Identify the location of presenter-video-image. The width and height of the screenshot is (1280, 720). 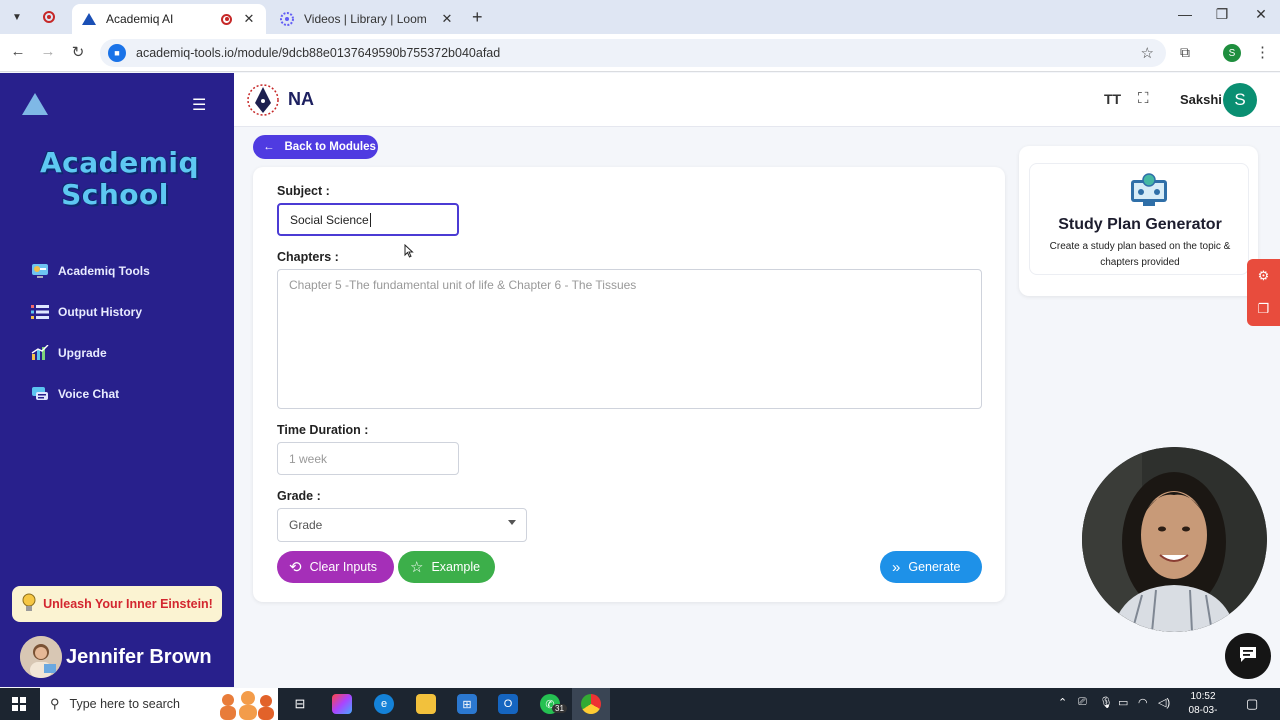
(1174, 539).